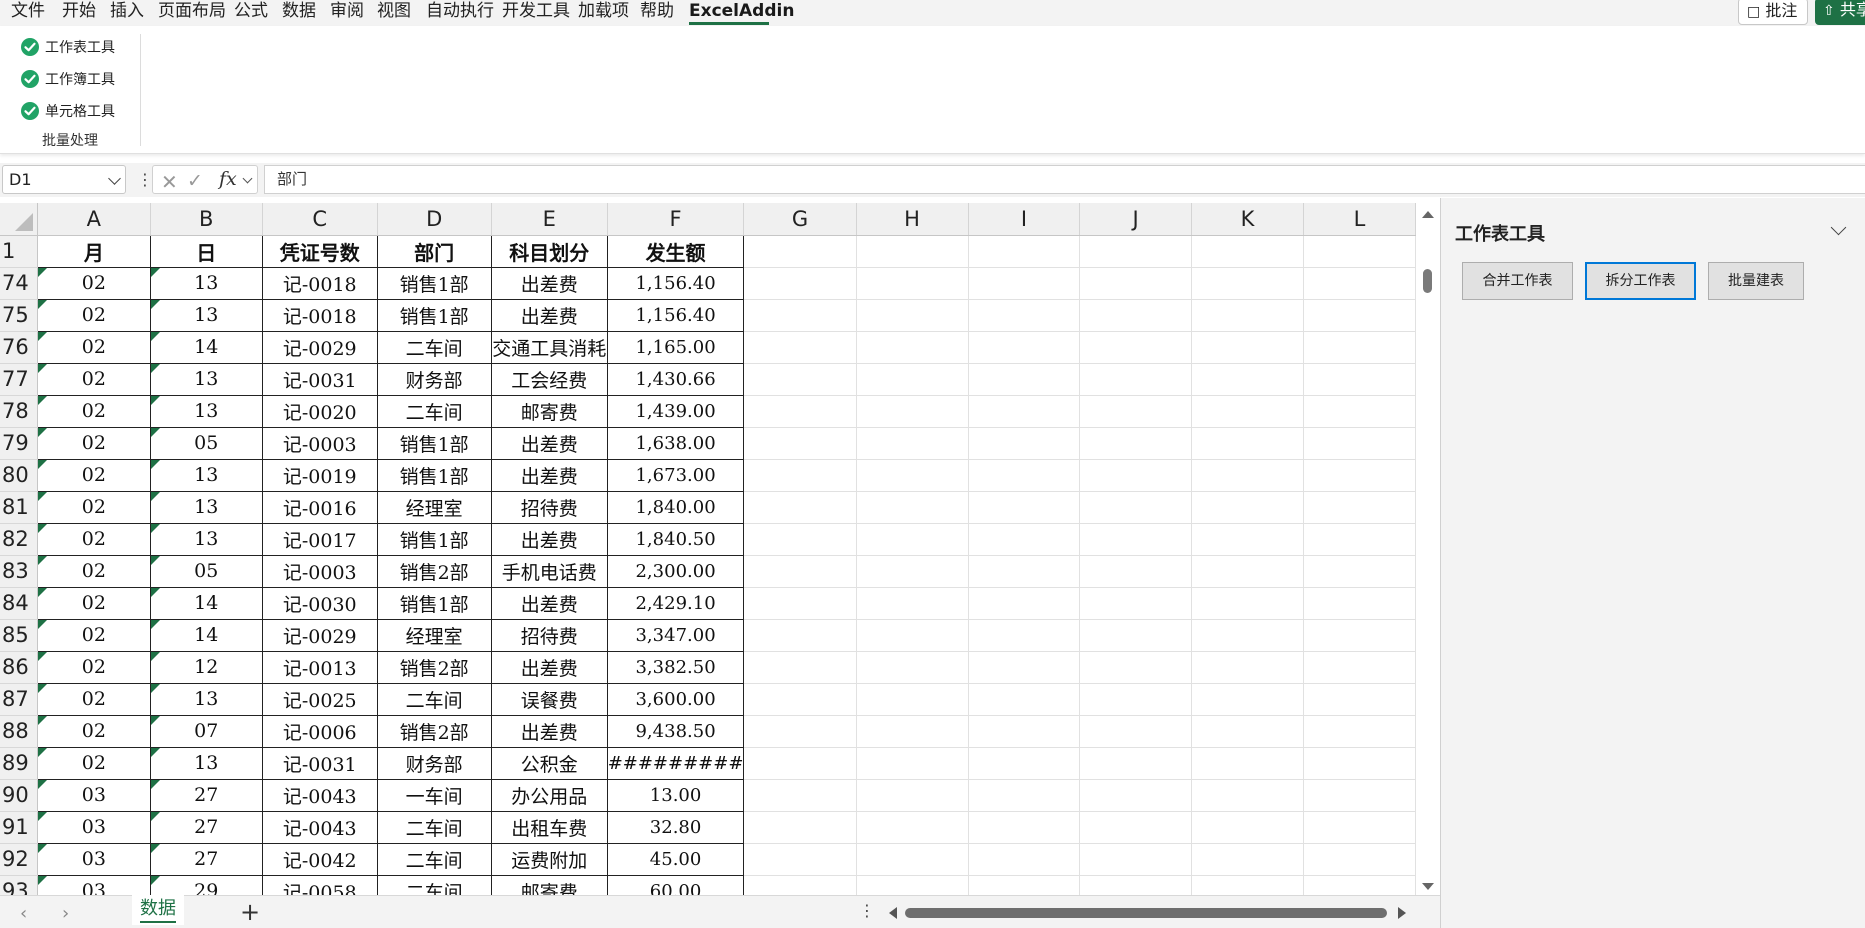 This screenshot has height=928, width=1865. Describe the element at coordinates (1428, 886) in the screenshot. I see `scroll-down-icon` at that location.